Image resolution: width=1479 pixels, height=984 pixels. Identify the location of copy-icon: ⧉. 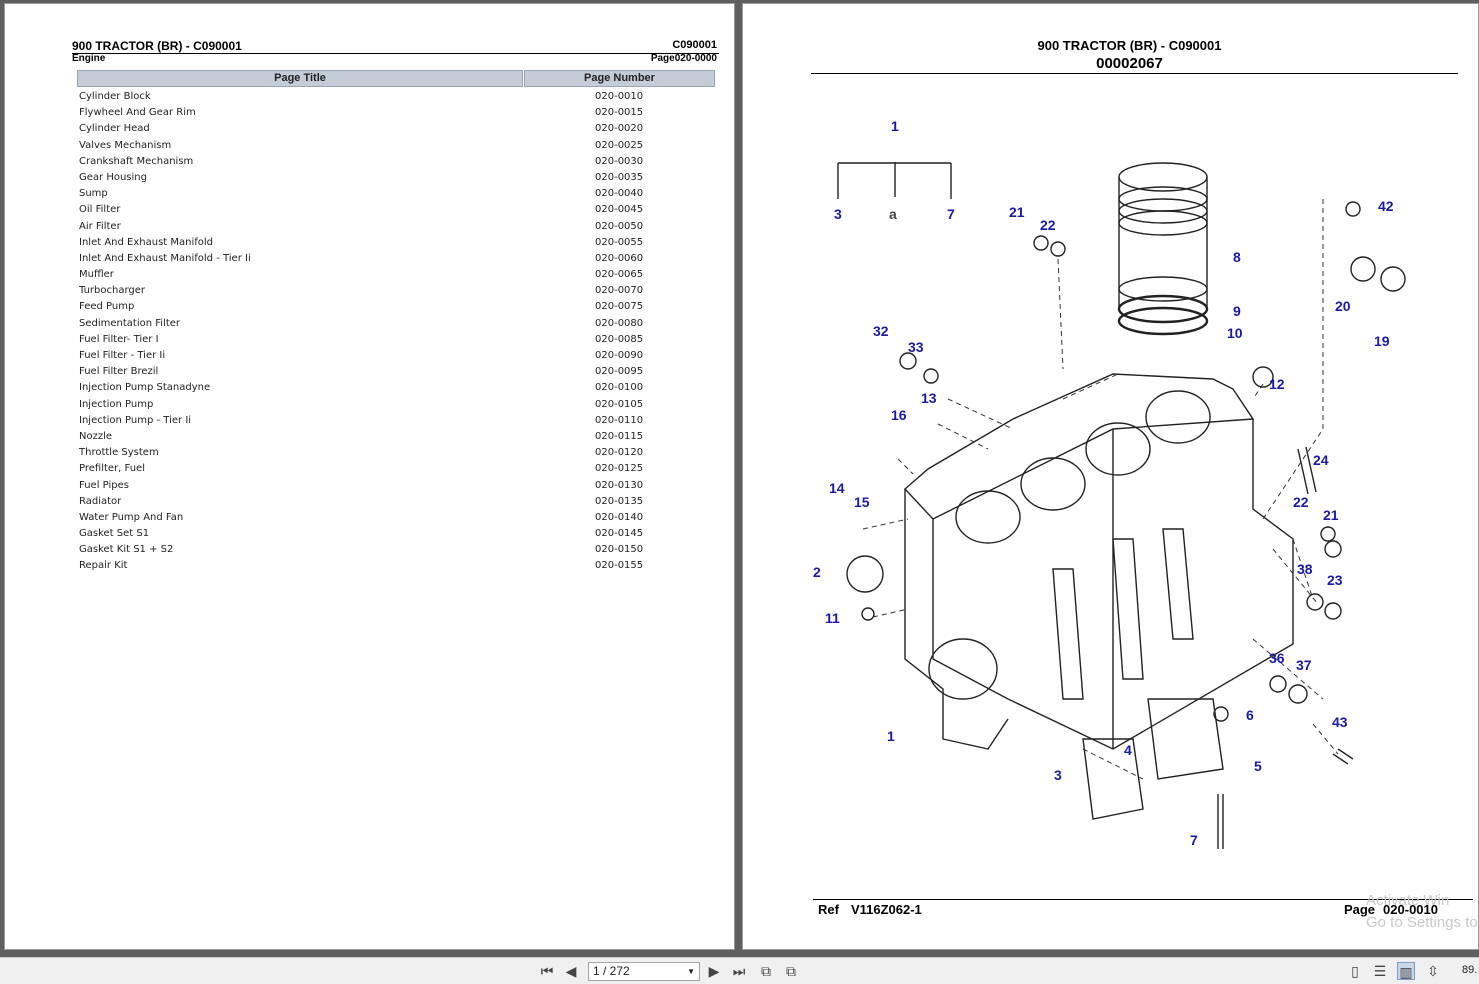
(766, 971).